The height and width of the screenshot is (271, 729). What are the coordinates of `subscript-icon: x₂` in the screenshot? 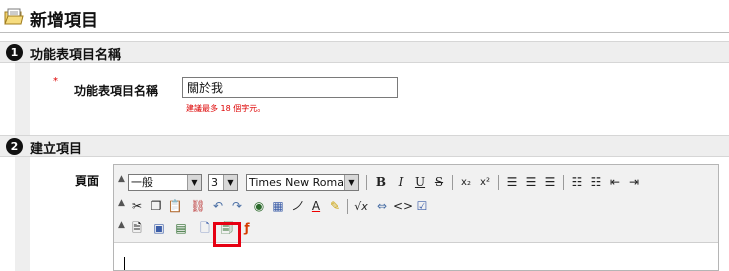 It's located at (466, 182).